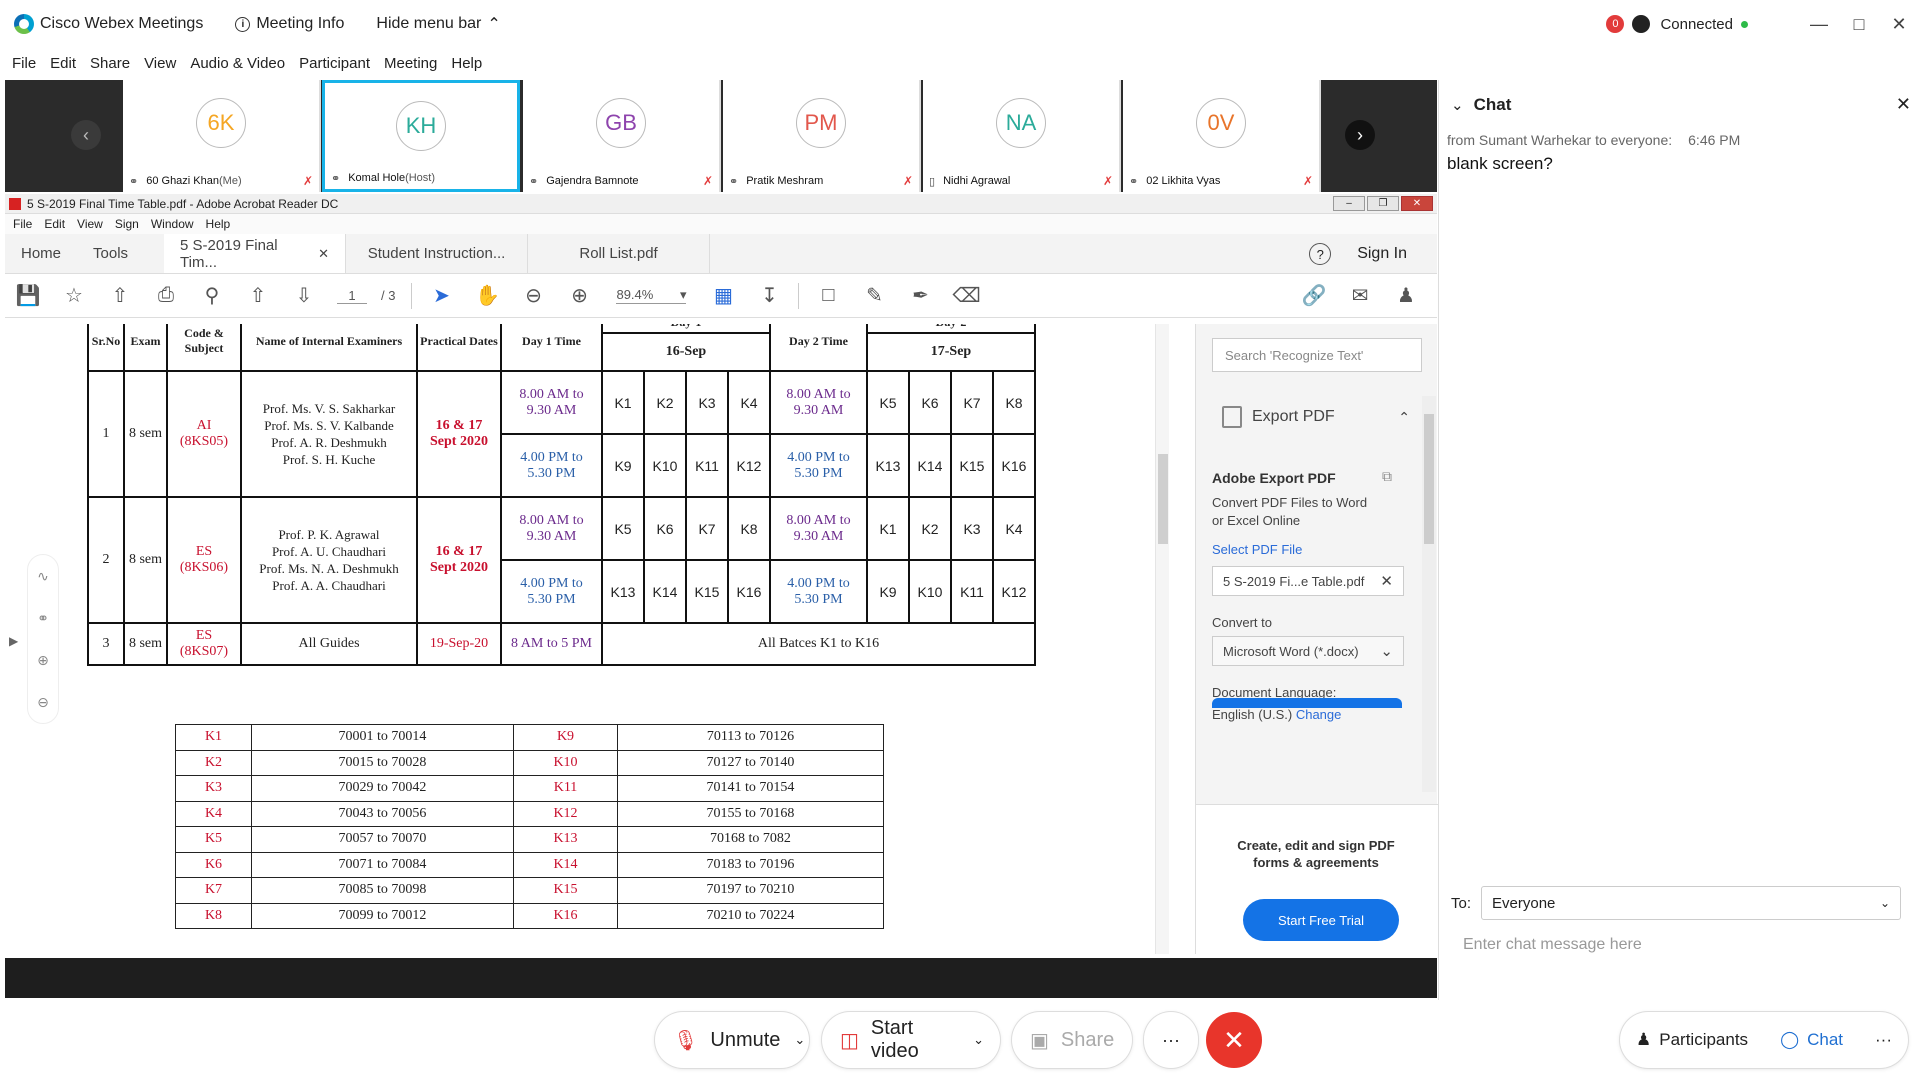  I want to click on more-options-button: ···, so click(1171, 1040).